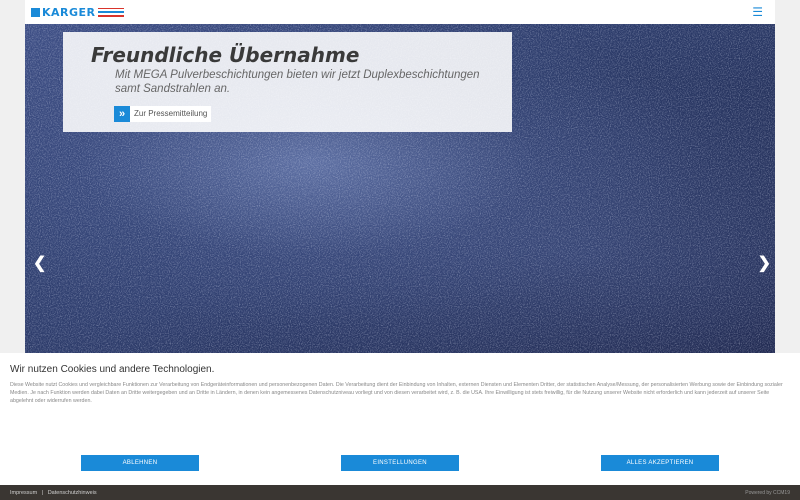 The width and height of the screenshot is (800, 500). Describe the element at coordinates (23, 493) in the screenshot. I see `impressum-link: Impressum` at that location.